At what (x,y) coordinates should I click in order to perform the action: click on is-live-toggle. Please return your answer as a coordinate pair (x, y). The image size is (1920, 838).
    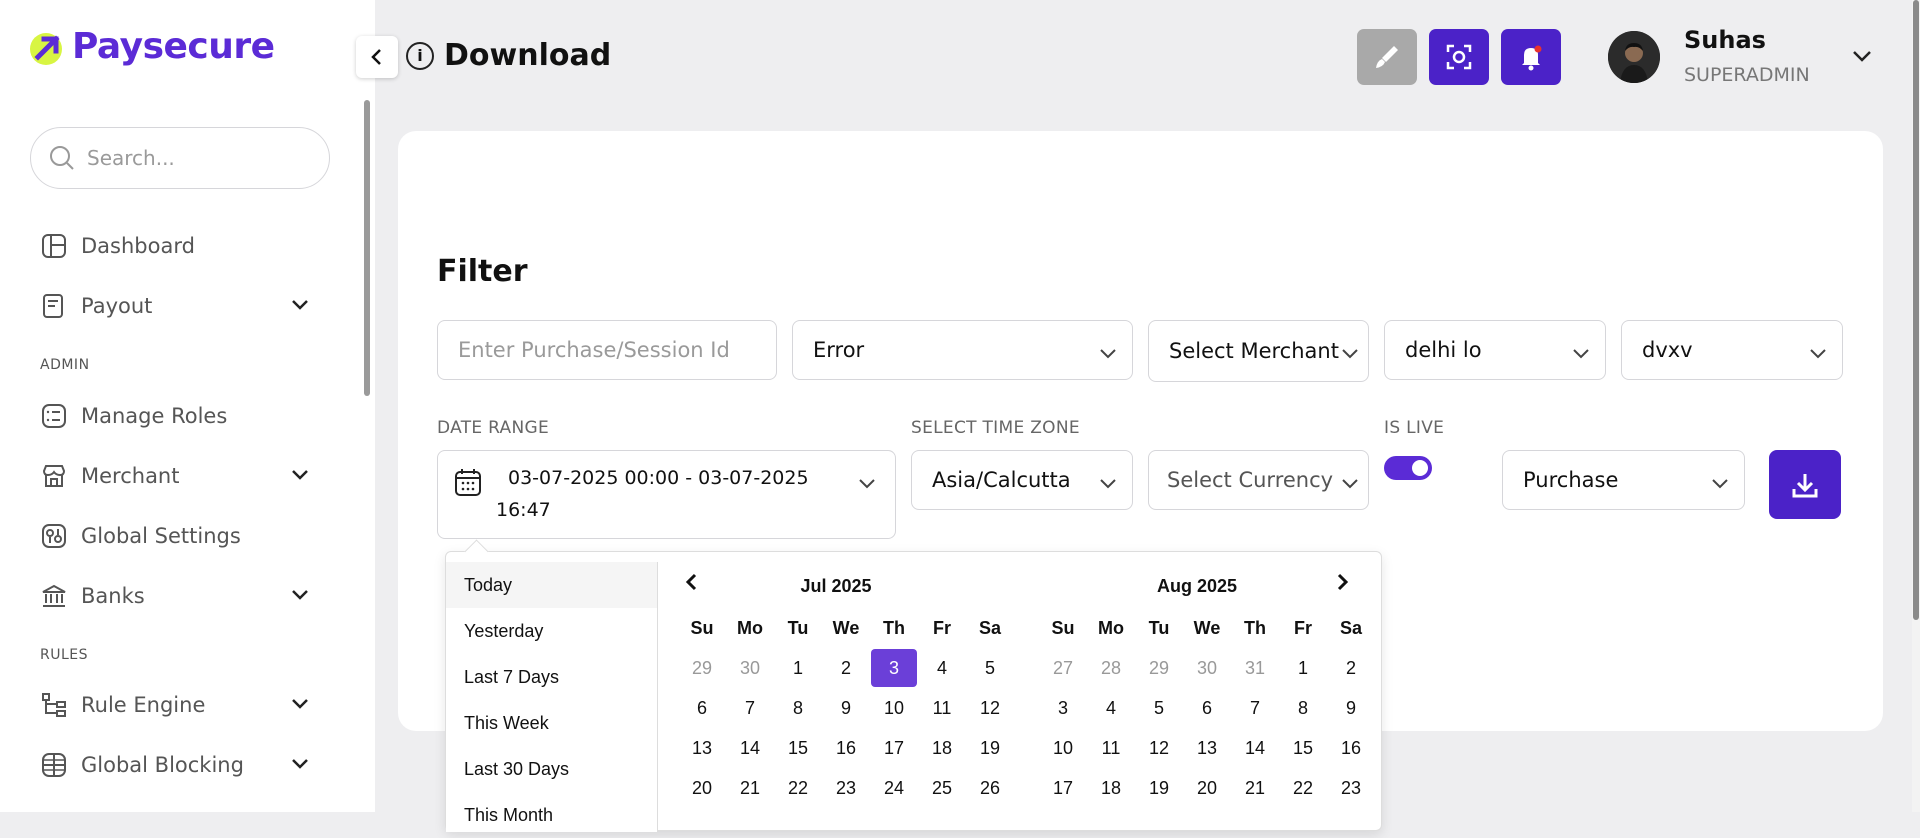
    Looking at the image, I should click on (1408, 468).